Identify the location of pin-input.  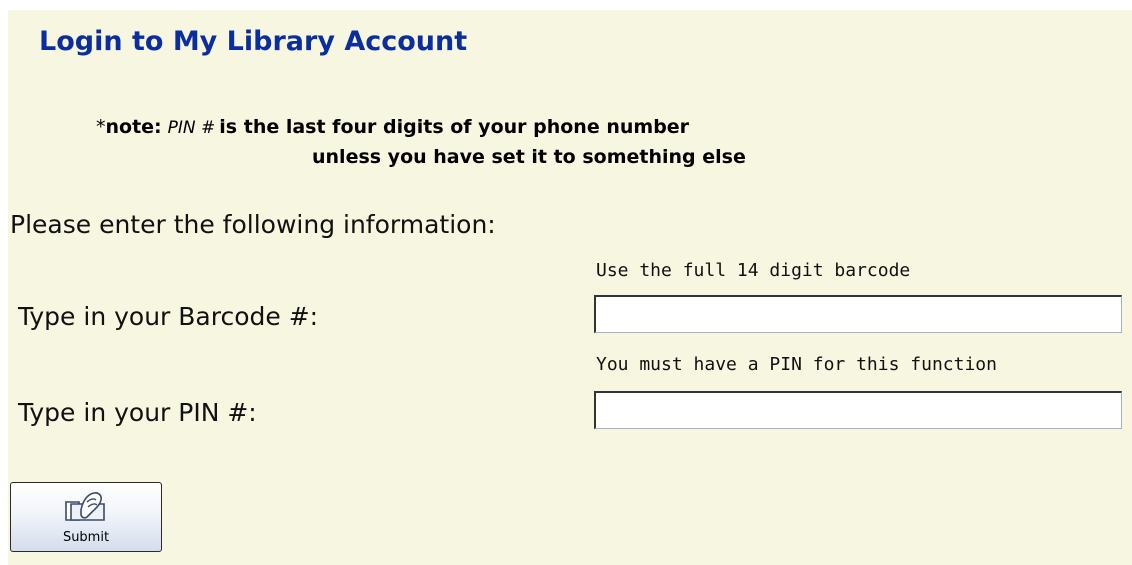
(858, 410).